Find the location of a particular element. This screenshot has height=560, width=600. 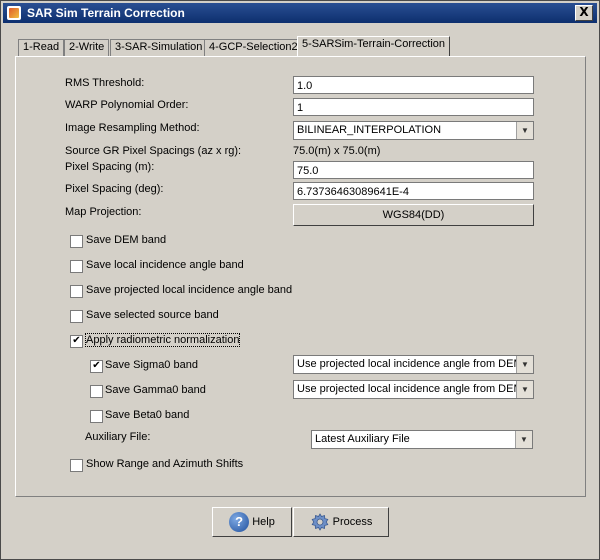

beta0-label: Save Beta0 band is located at coordinates (147, 415).